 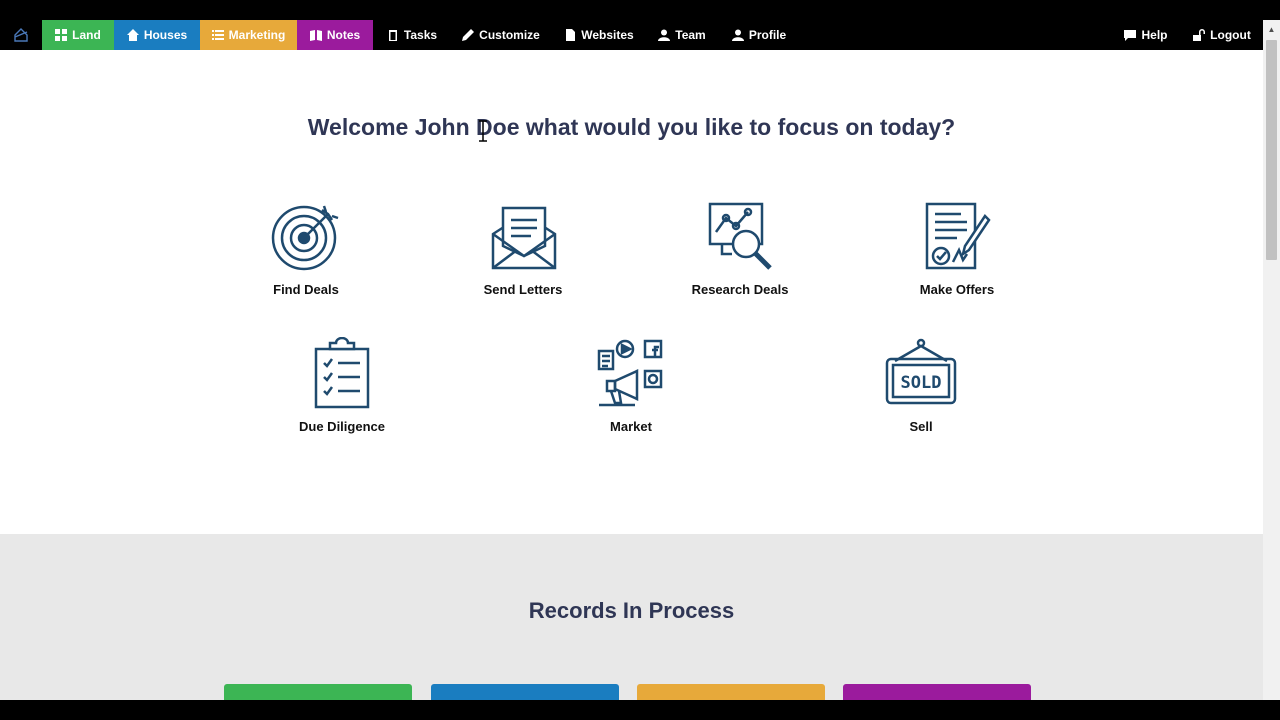 I want to click on tile-sell: SOLD Sell, so click(x=921, y=385).